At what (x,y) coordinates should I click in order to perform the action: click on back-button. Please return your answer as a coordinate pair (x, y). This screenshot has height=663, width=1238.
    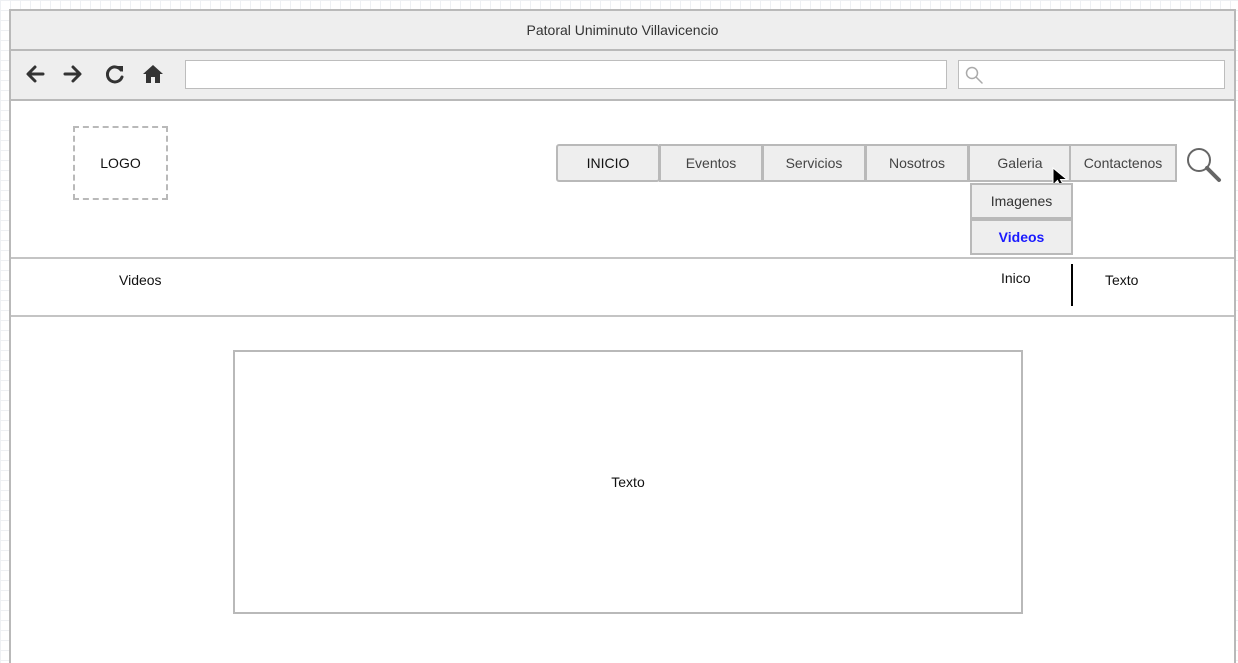
    Looking at the image, I should click on (35, 74).